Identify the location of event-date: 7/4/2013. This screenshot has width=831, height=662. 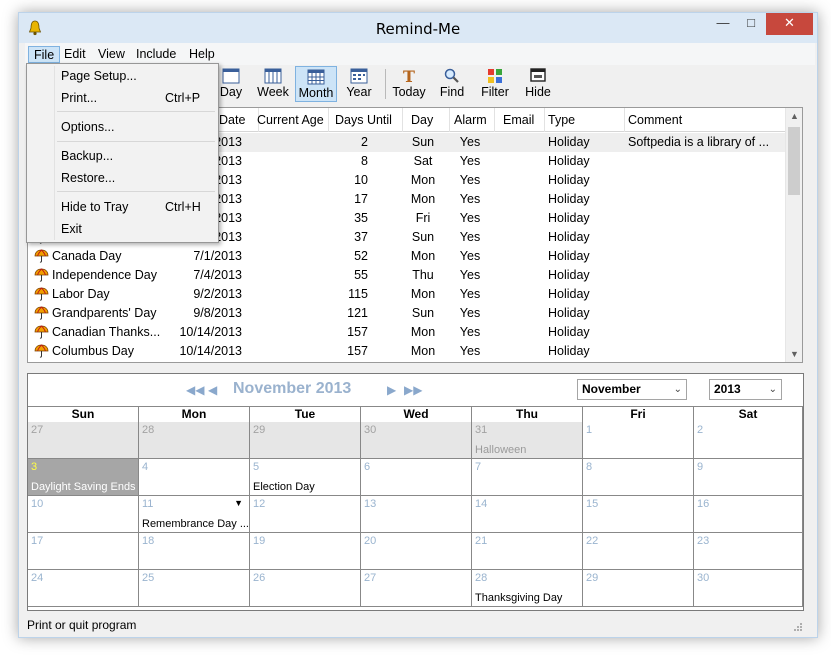
(217, 275).